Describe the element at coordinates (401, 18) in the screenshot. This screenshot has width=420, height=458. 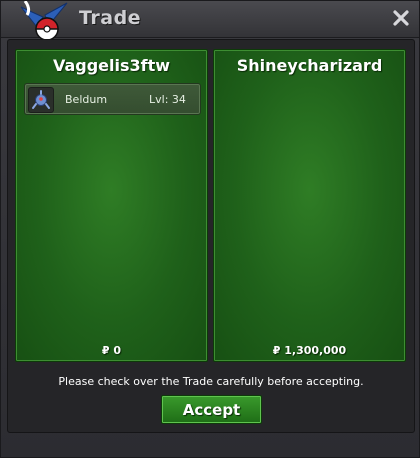
I see `close-icon` at that location.